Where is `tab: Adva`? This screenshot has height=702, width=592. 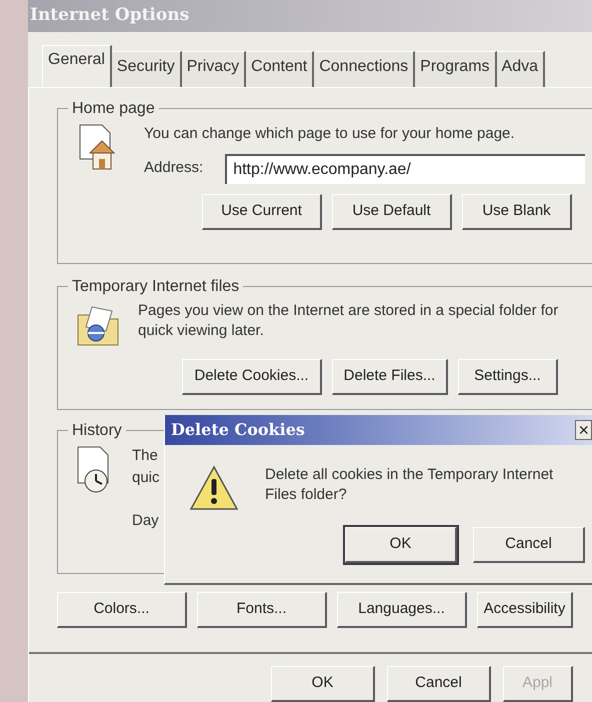
tab: Adva is located at coordinates (520, 69).